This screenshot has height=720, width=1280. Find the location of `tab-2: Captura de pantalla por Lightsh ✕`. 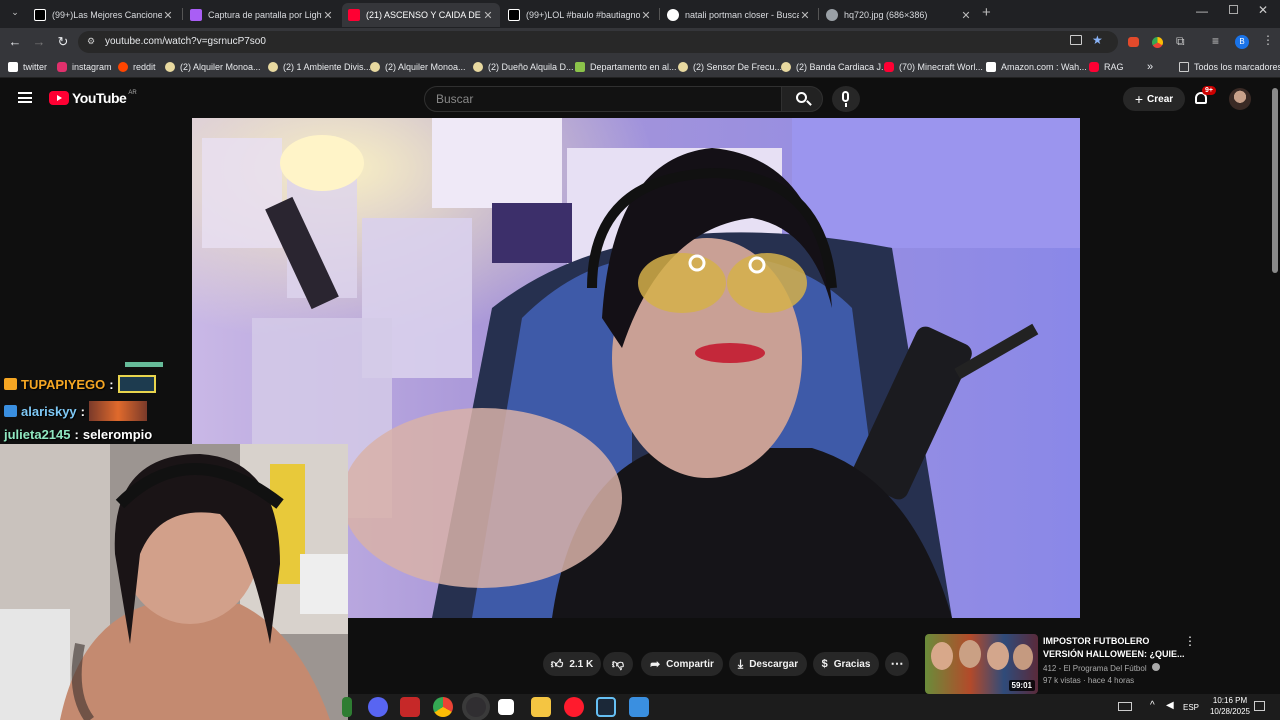

tab-2: Captura de pantalla por Lightsh ✕ is located at coordinates (262, 15).